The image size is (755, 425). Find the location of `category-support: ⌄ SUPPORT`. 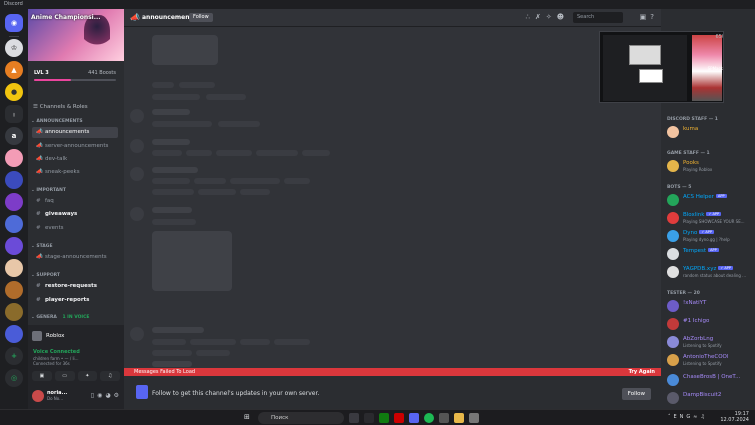

category-support: ⌄ SUPPORT is located at coordinates (45, 275).